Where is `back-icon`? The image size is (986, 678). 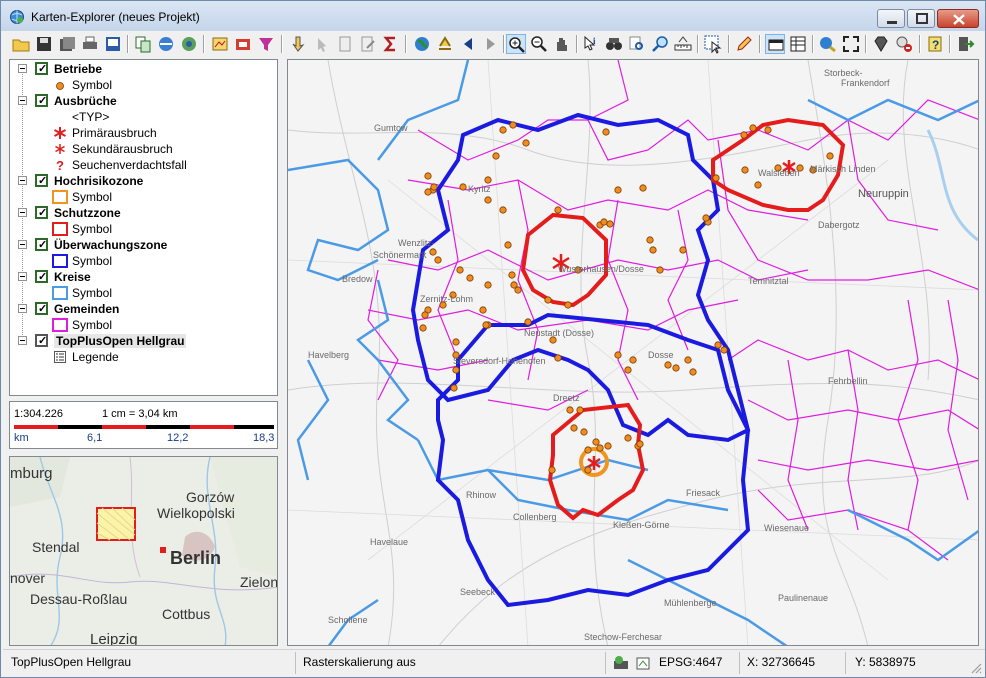
back-icon is located at coordinates (468, 44).